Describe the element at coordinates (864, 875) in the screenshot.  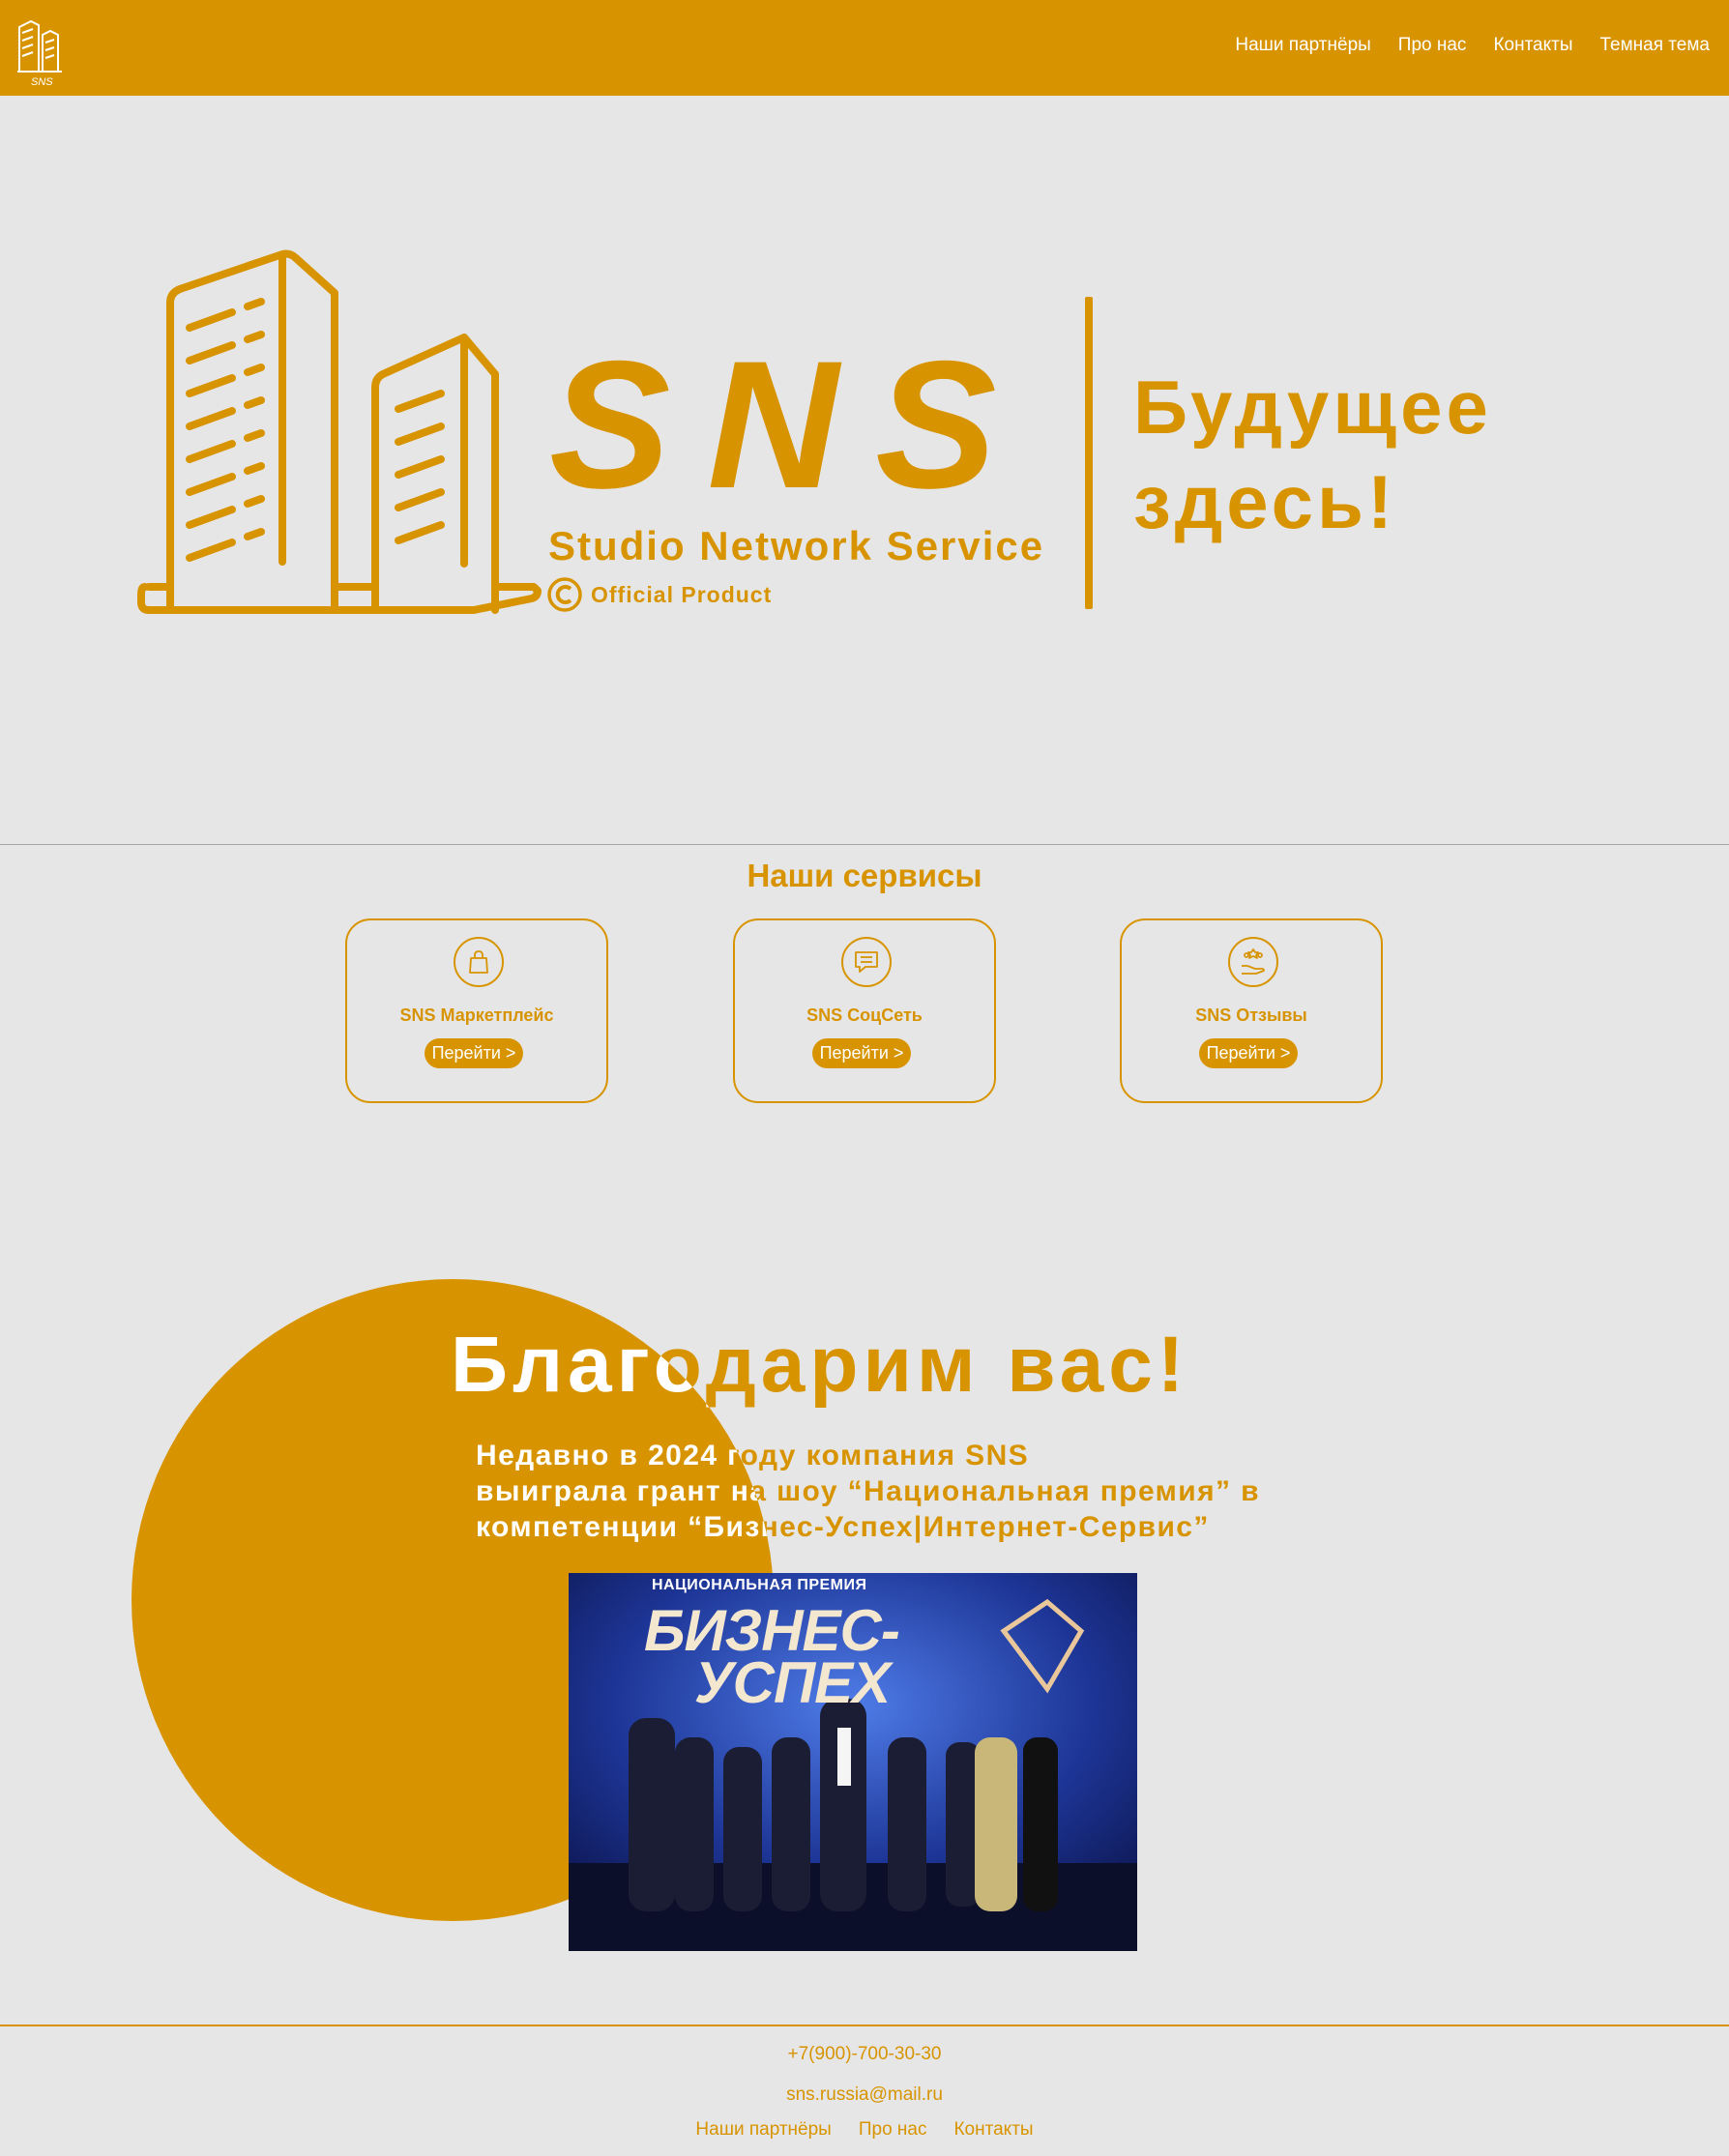
I see `services-title: Наши сервисы` at that location.